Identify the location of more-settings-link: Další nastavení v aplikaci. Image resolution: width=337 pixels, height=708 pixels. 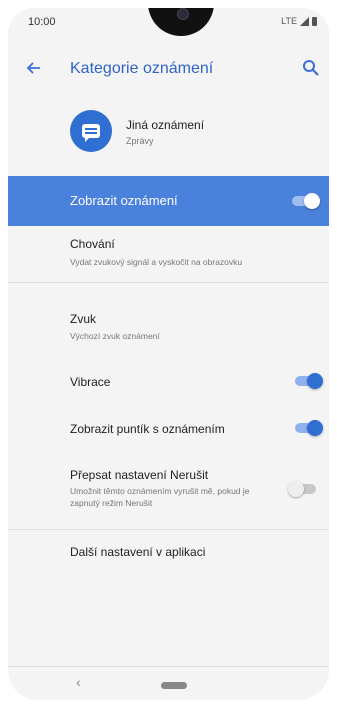
(137, 552).